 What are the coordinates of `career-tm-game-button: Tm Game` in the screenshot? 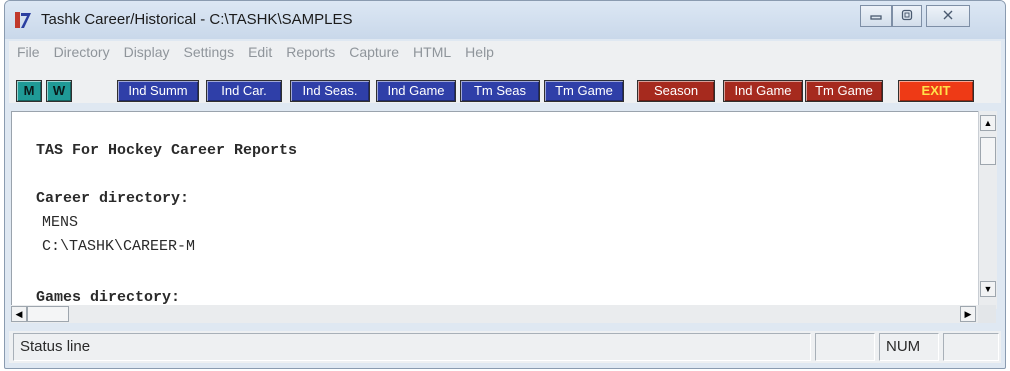 It's located at (844, 91).